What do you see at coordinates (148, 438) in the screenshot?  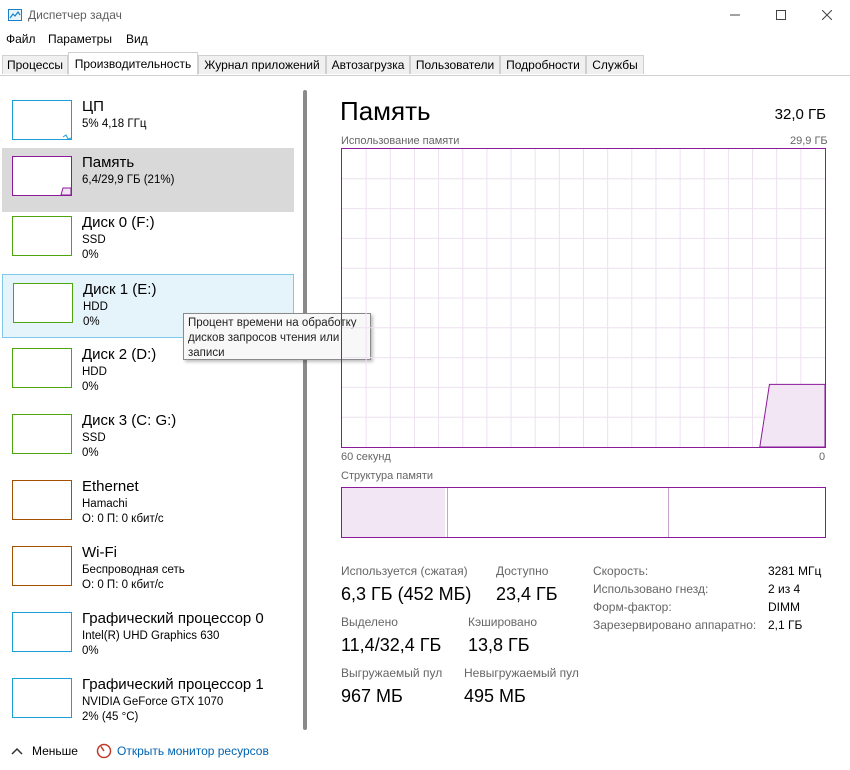 I see `device-disk-3: Диск 3 (C: G:) SSD 0%` at bounding box center [148, 438].